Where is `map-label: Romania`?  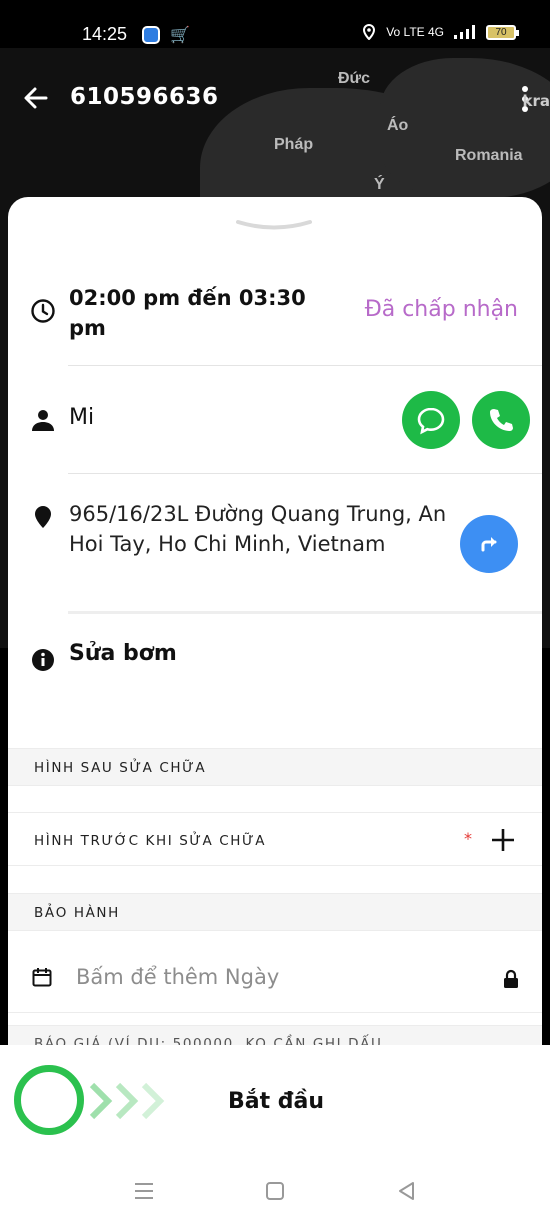
map-label: Romania is located at coordinates (489, 155).